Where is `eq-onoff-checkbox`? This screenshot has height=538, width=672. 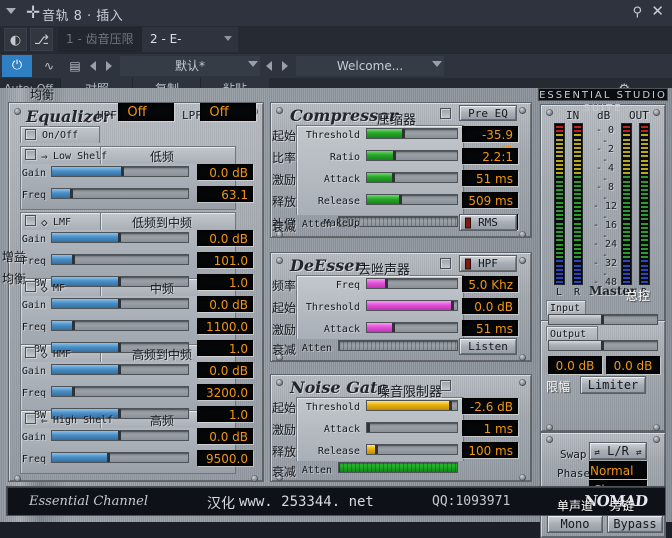 eq-onoff-checkbox is located at coordinates (30, 134).